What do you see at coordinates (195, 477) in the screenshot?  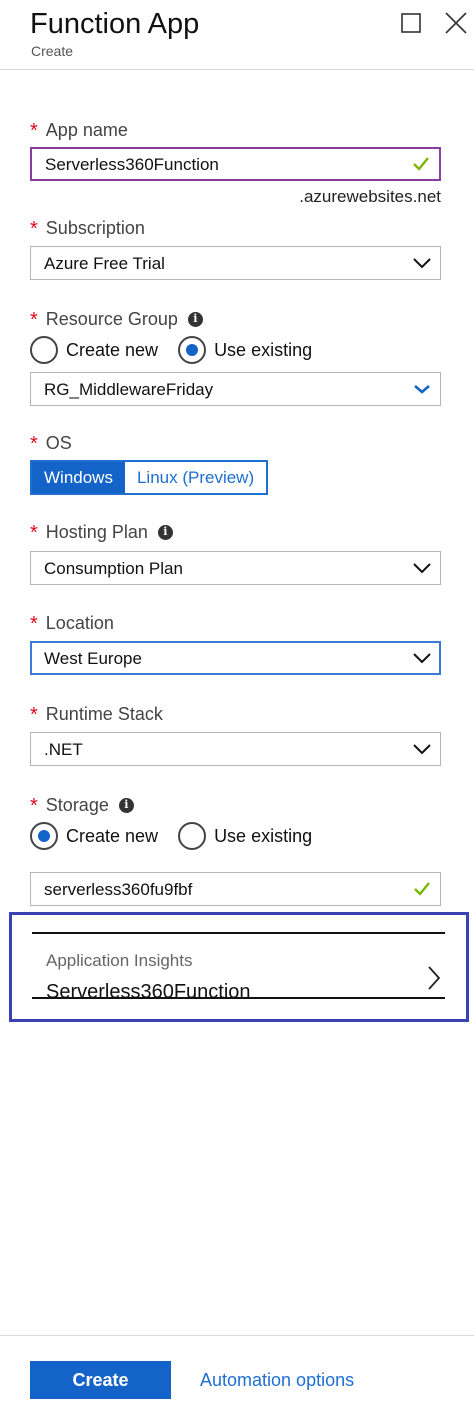 I see `os-option-linux: Linux (Preview)` at bounding box center [195, 477].